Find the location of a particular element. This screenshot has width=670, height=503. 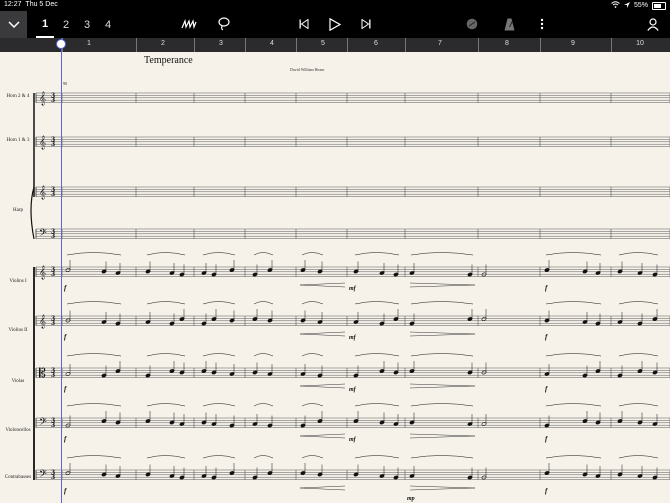

notes-staff-3: f f mf is located at coordinates (361, 373).